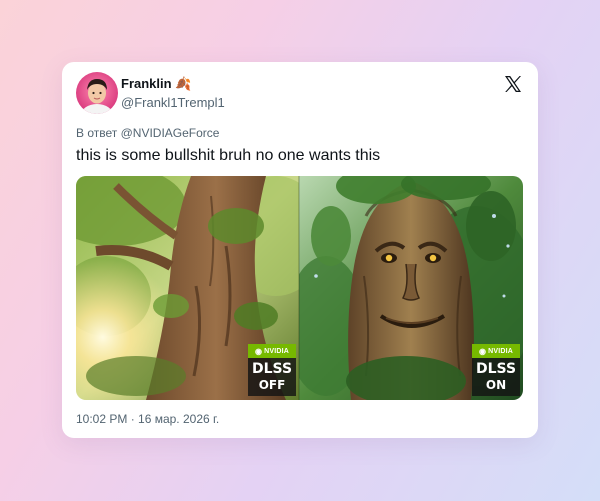  Describe the element at coordinates (272, 385) in the screenshot. I see `dlss-state-label: OFF` at that location.